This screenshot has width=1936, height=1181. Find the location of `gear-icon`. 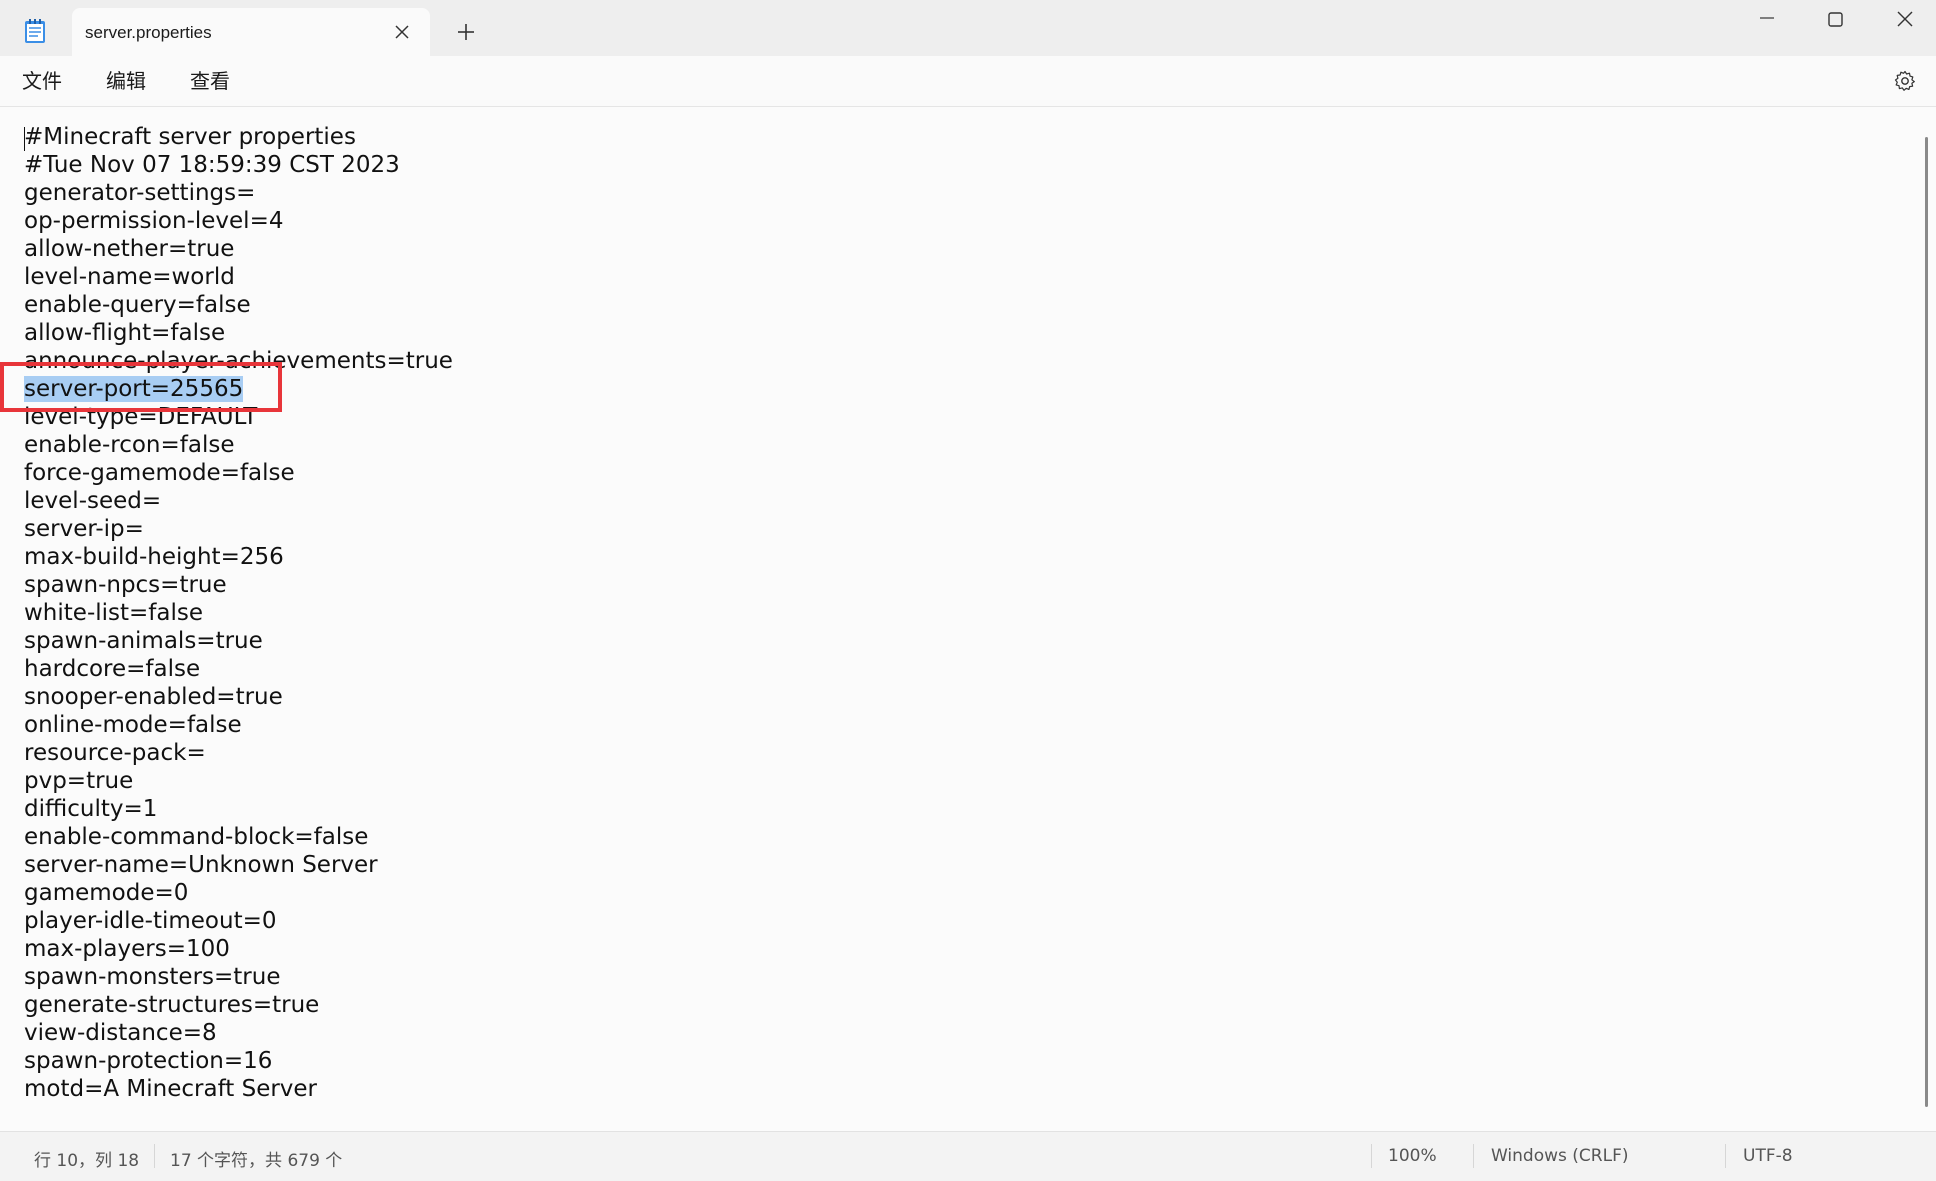

gear-icon is located at coordinates (1905, 81).